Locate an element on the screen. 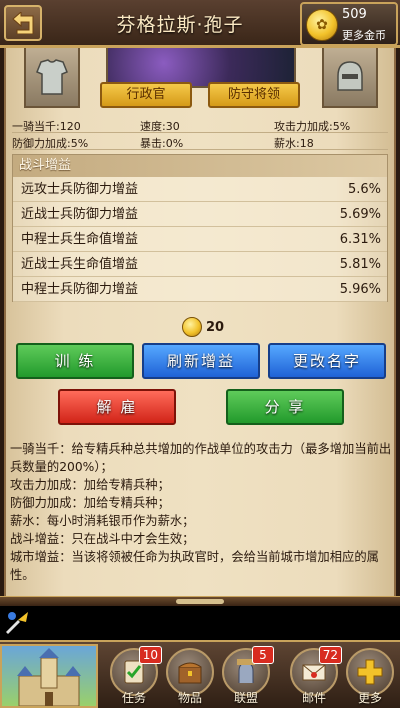 The image size is (400, 708). mail-badge: 72 is located at coordinates (330, 655).